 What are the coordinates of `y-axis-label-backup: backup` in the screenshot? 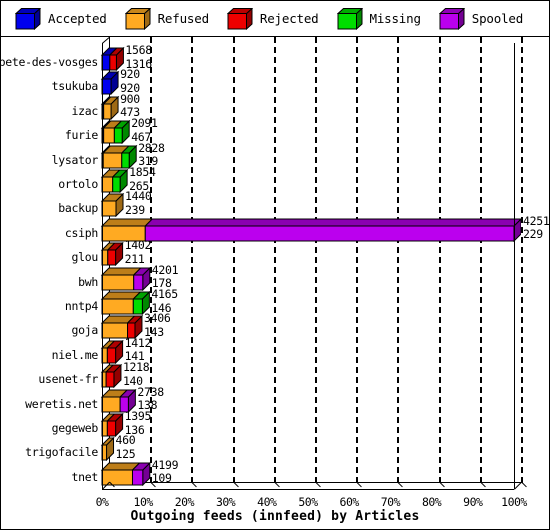 It's located at (78, 208).